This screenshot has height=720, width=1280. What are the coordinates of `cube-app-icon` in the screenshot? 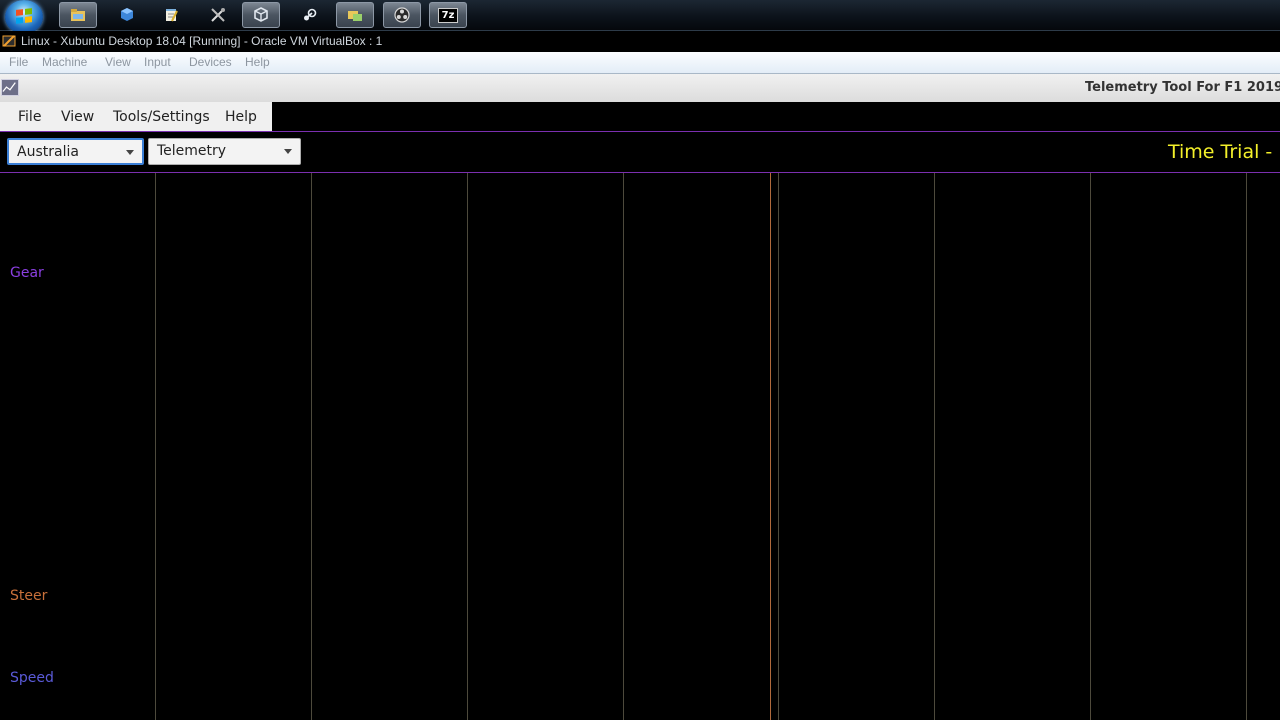 It's located at (127, 14).